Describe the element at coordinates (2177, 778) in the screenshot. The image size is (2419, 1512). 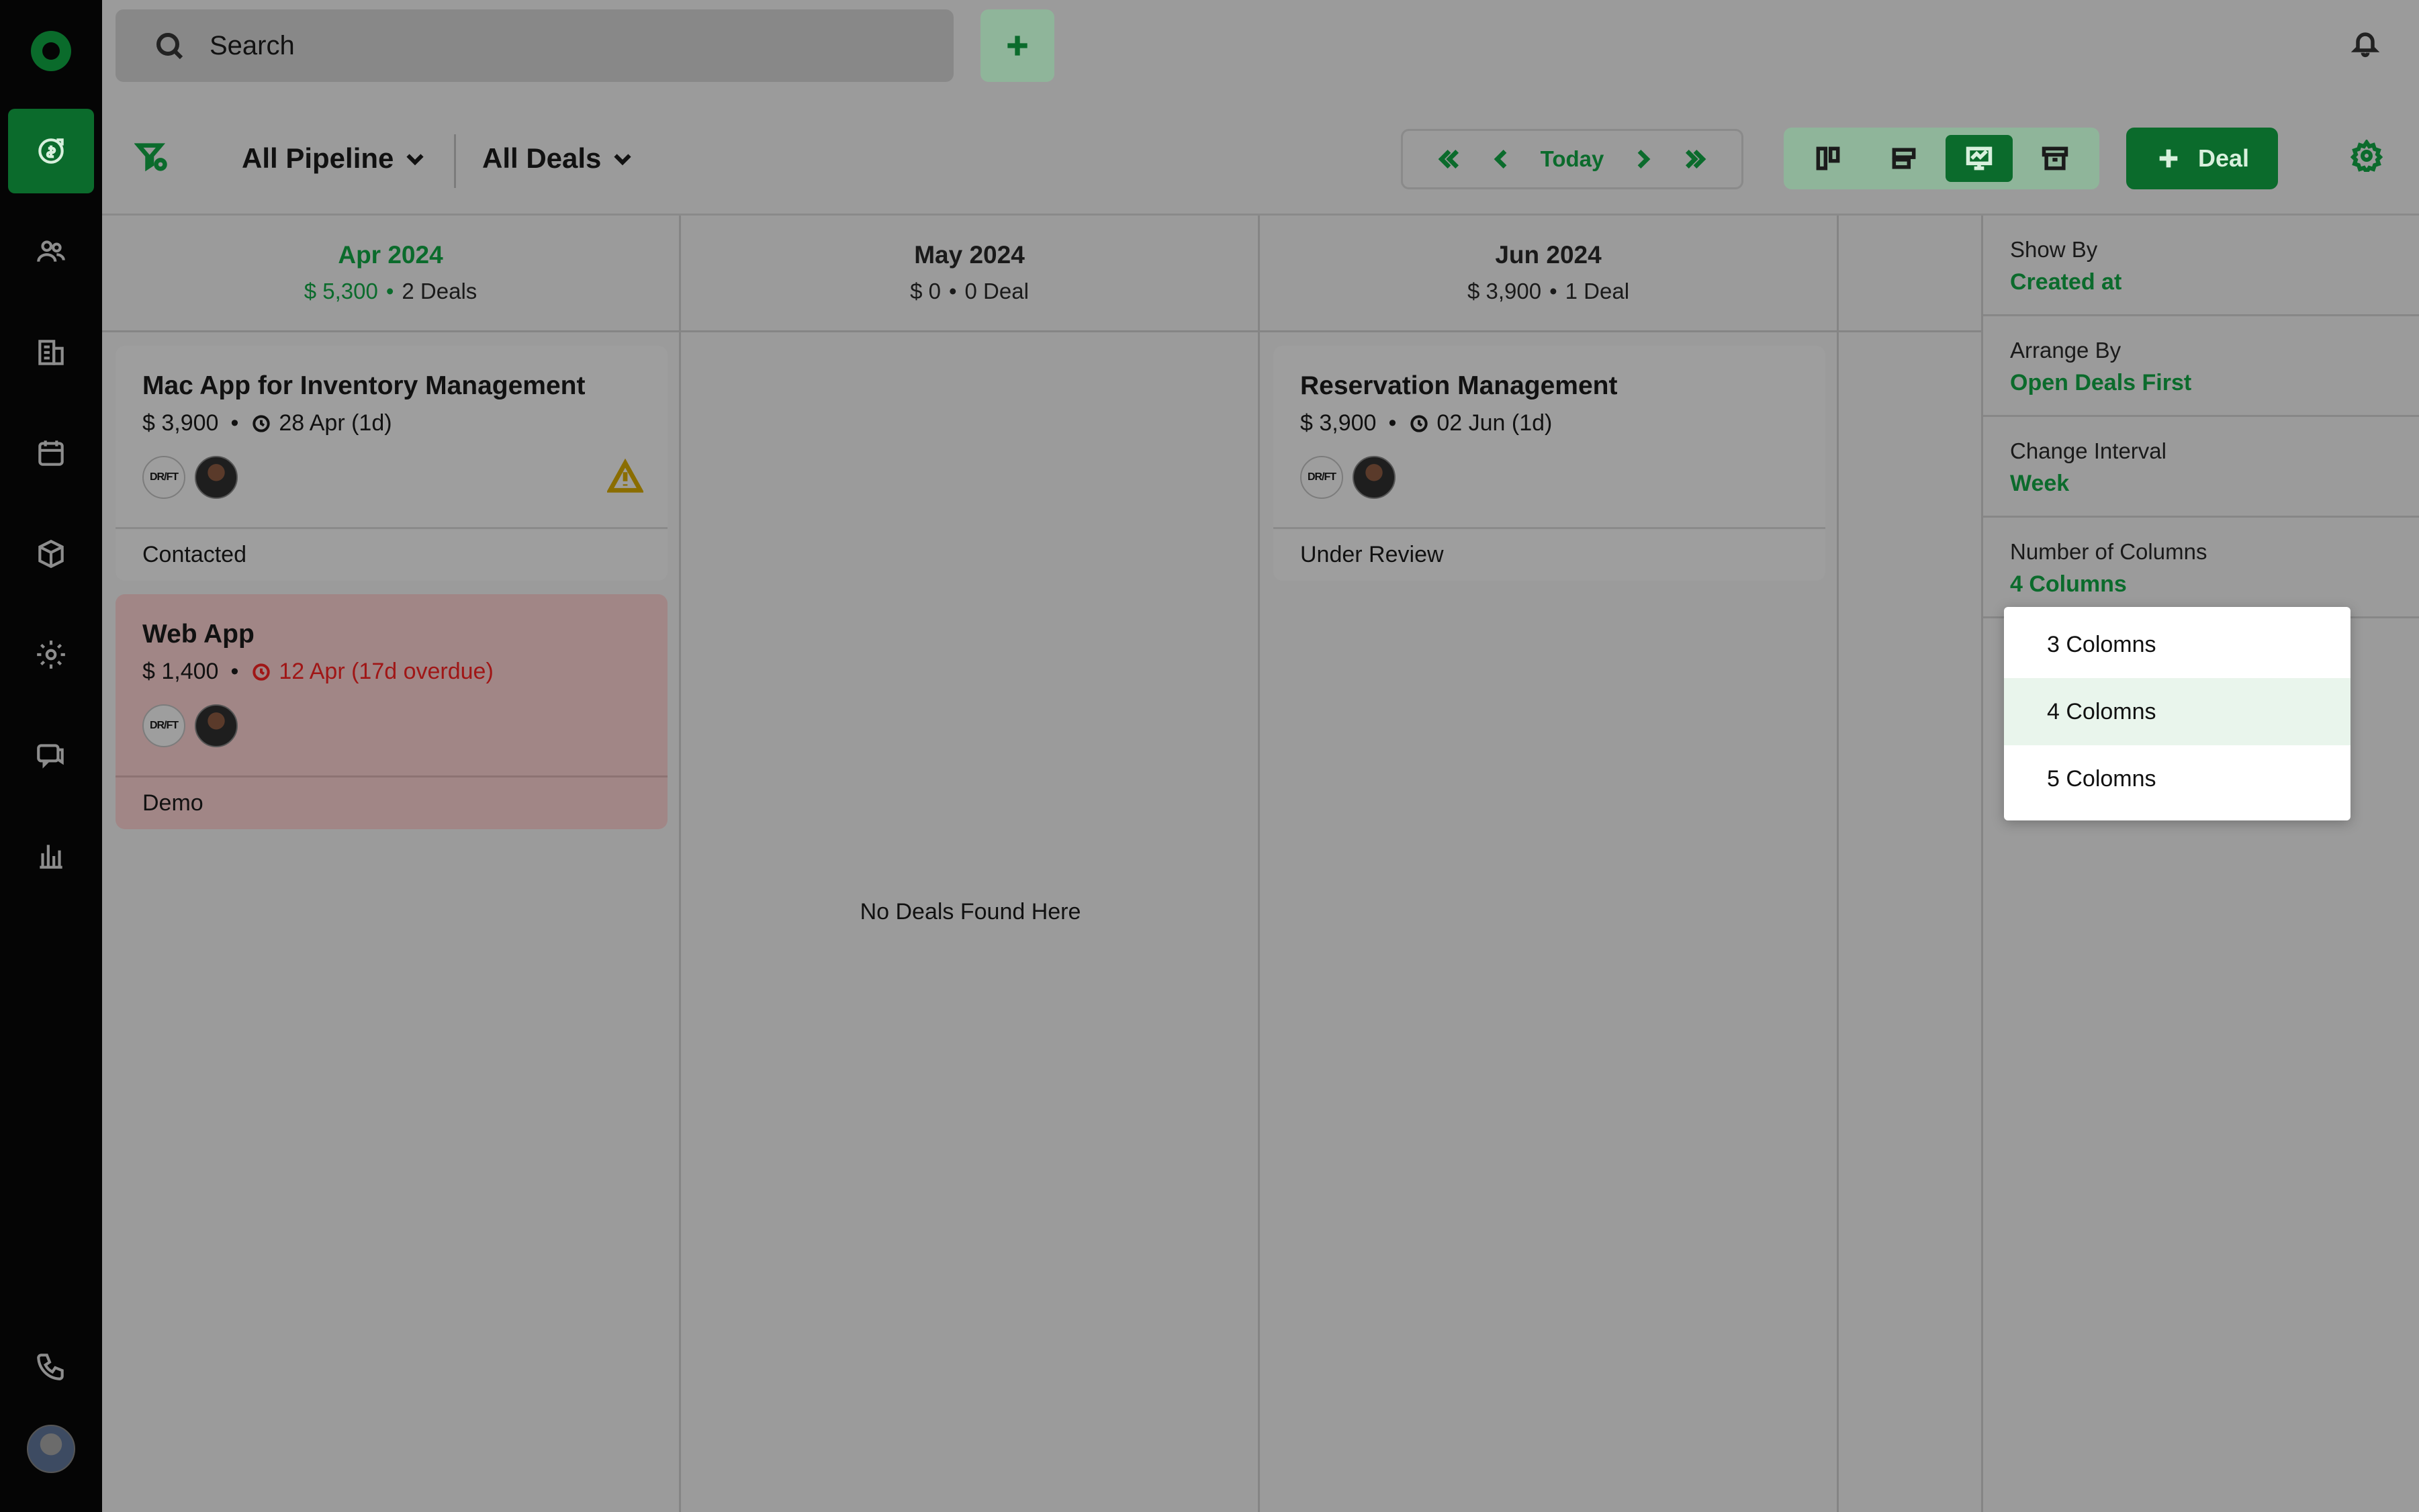
I see `menu-option-5-columns: 5 Colomns` at that location.